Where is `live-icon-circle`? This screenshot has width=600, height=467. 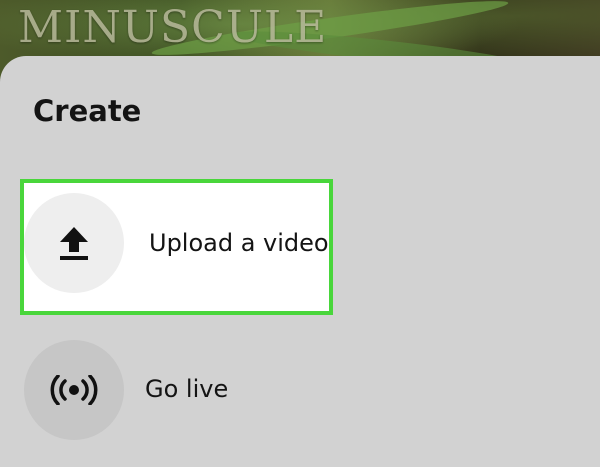
live-icon-circle is located at coordinates (74, 390).